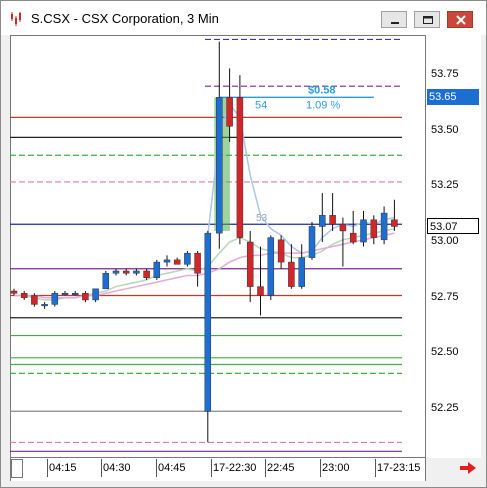  I want to click on minimize-icon, so click(395, 23).